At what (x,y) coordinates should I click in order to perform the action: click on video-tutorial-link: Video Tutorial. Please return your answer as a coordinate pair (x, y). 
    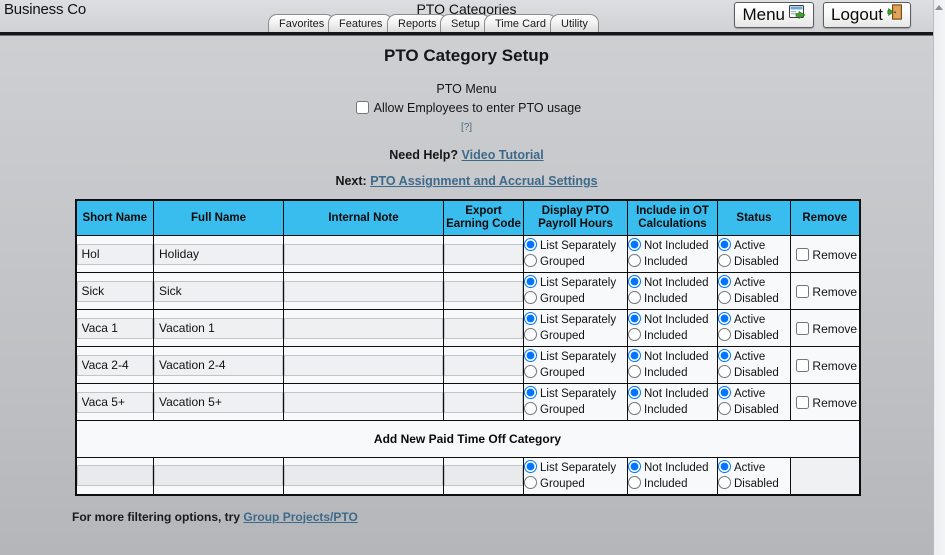
    Looking at the image, I should click on (503, 155).